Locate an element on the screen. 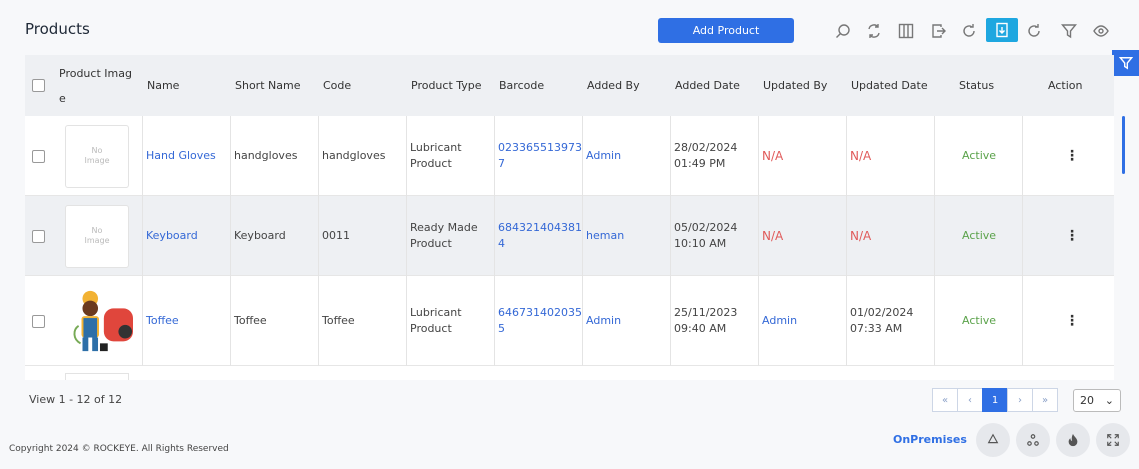 This screenshot has width=1139, height=469. last-page-button: » is located at coordinates (1045, 400).